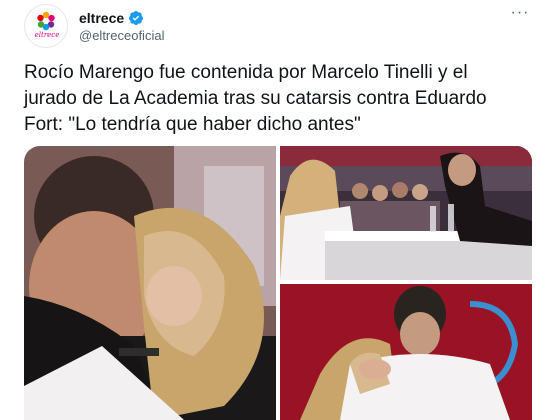 Image resolution: width=545 pixels, height=420 pixels. I want to click on photo-hug-wide-image, so click(406, 352).